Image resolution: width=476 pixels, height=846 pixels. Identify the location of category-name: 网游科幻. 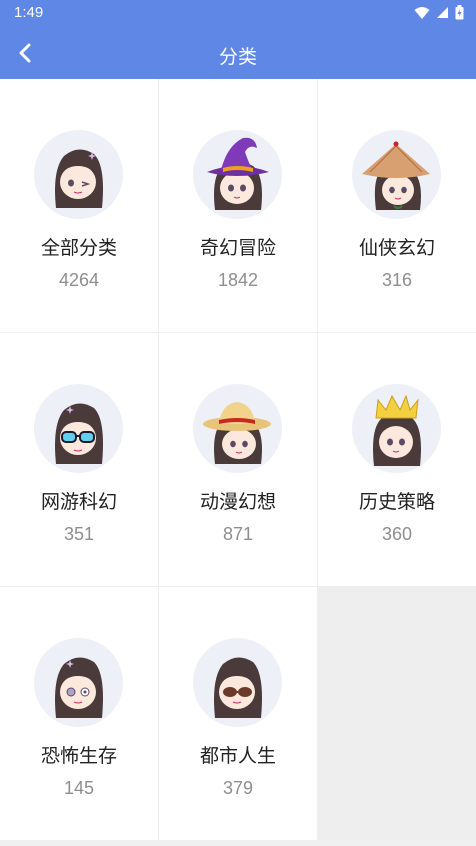
(78, 502).